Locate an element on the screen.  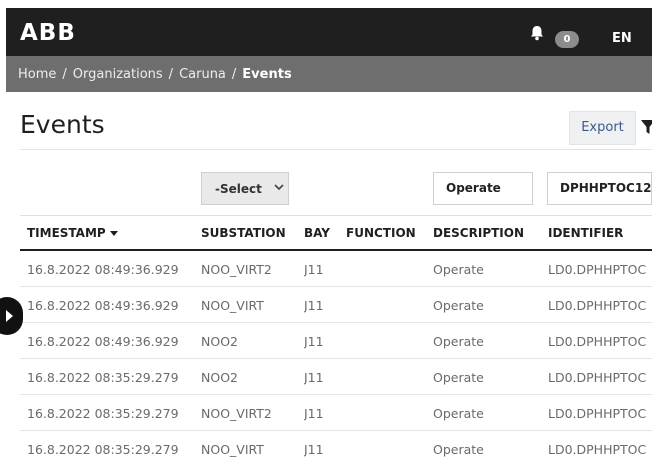
column-header-identifier: IDENTIFIER is located at coordinates (600, 233).